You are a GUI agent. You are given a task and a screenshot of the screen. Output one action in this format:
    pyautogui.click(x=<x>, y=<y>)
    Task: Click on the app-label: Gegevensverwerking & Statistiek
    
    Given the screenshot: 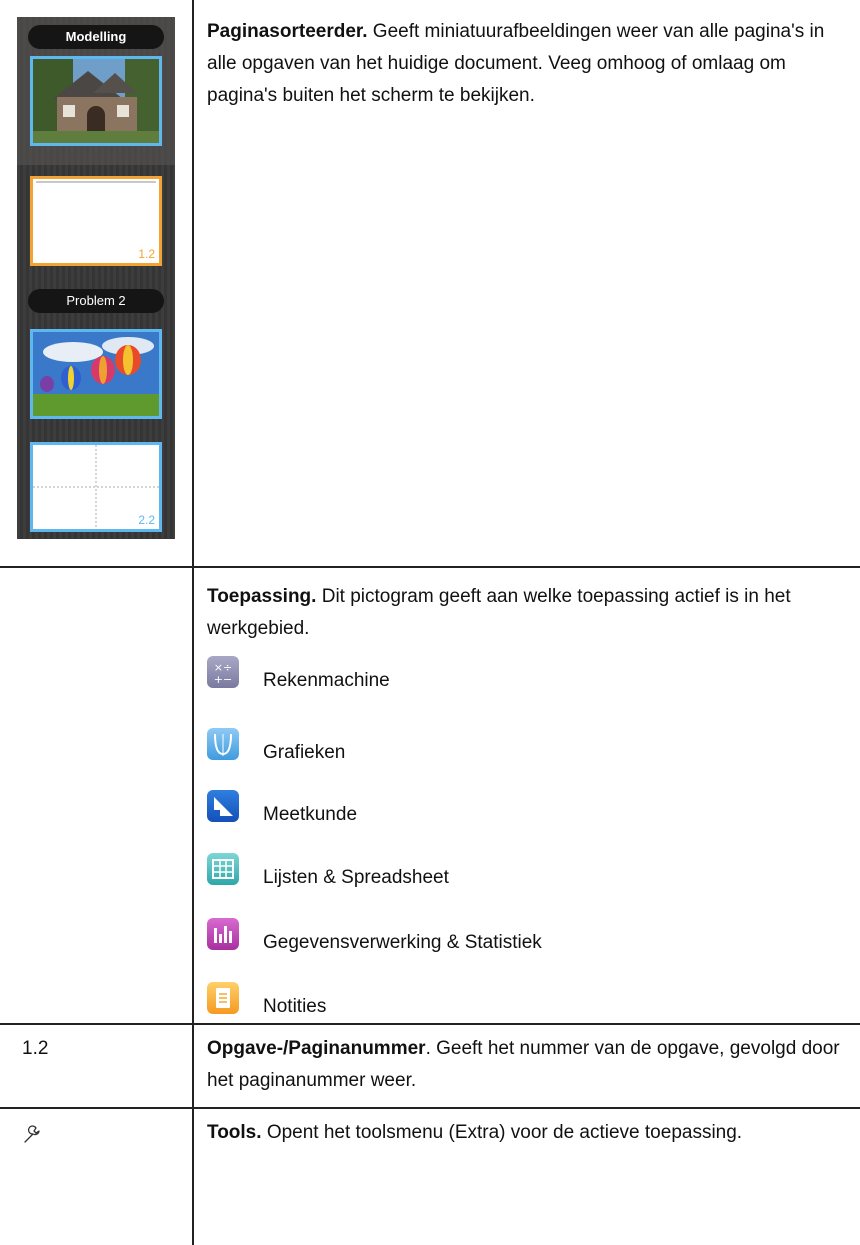 What is the action you would take?
    pyautogui.click(x=402, y=942)
    